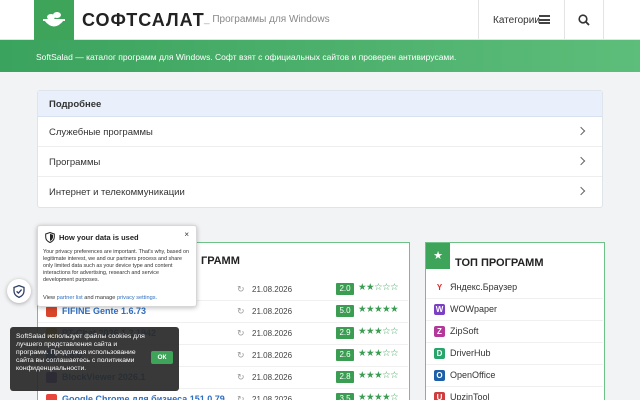  I want to click on top-program-name: OpenOffice, so click(472, 375).